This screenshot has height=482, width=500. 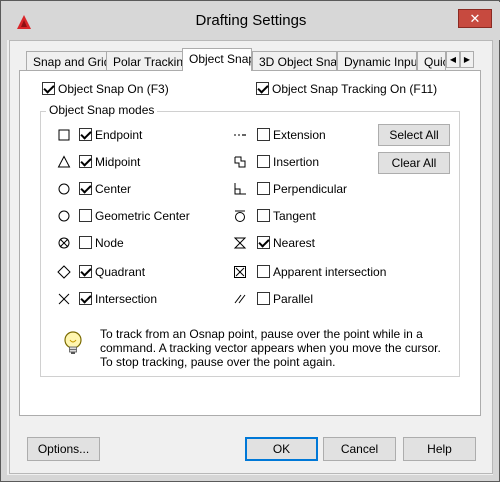 I want to click on tab-quick-properties: Quic, so click(x=431, y=61).